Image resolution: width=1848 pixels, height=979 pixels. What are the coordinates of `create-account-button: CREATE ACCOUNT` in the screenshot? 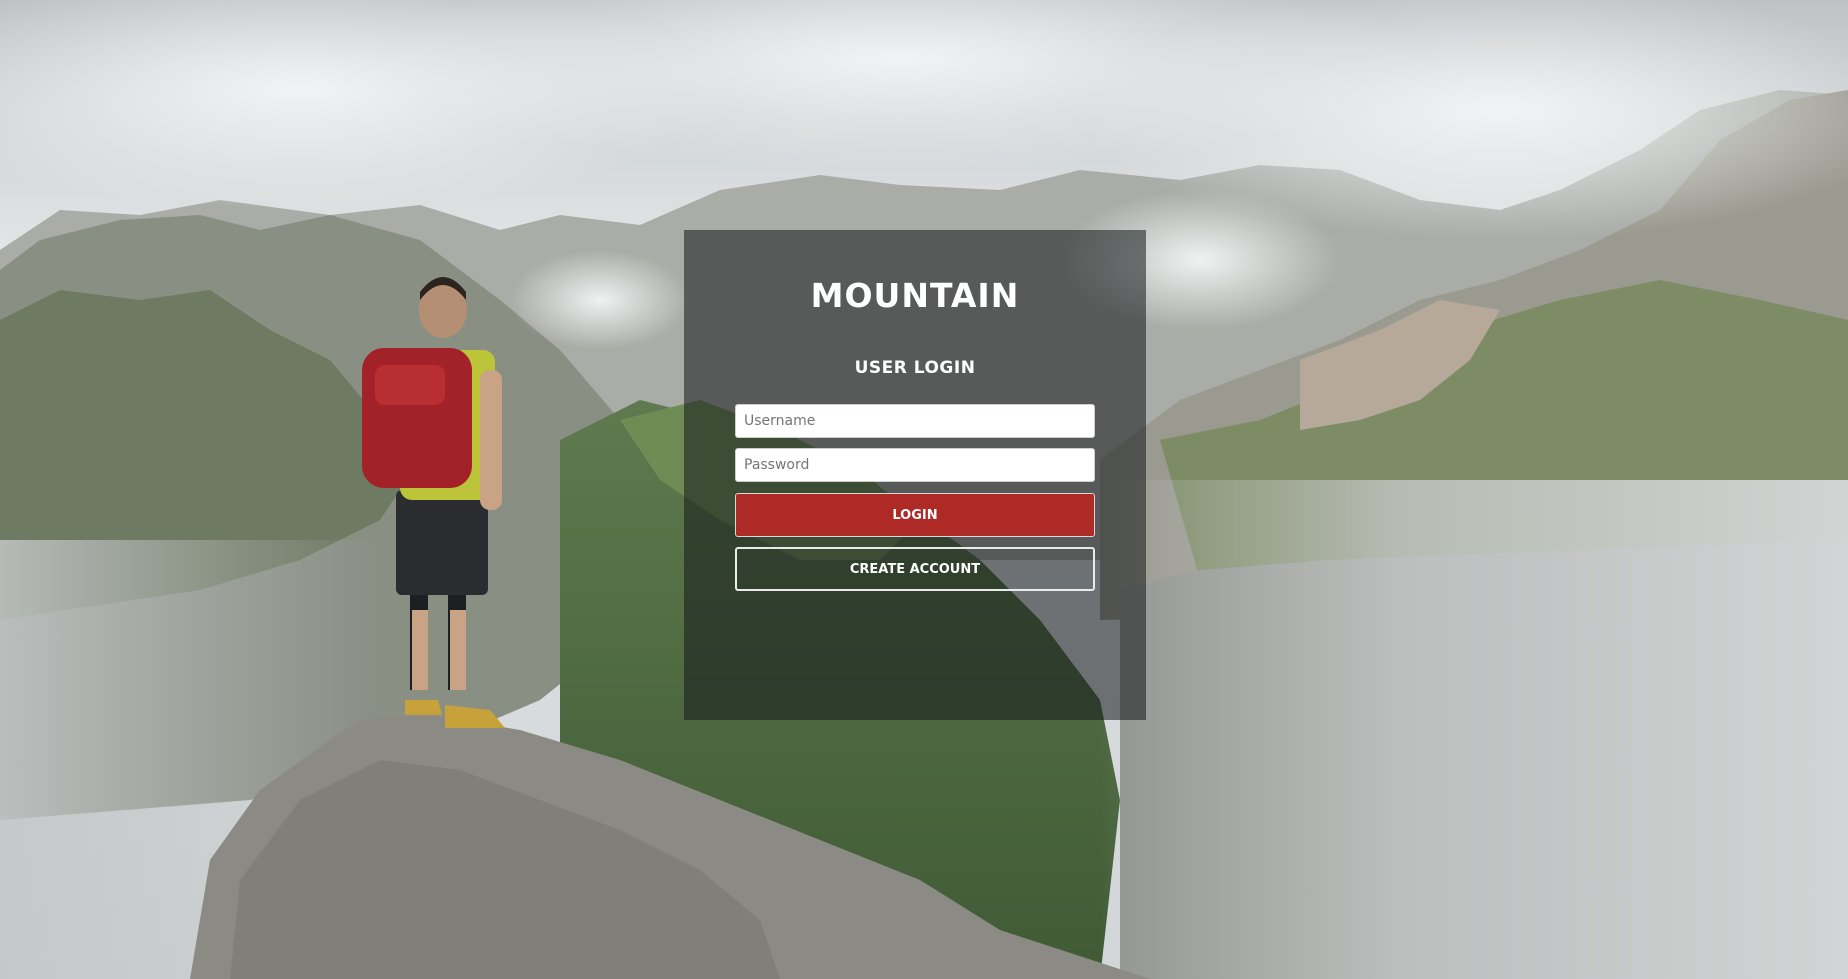 It's located at (915, 569).